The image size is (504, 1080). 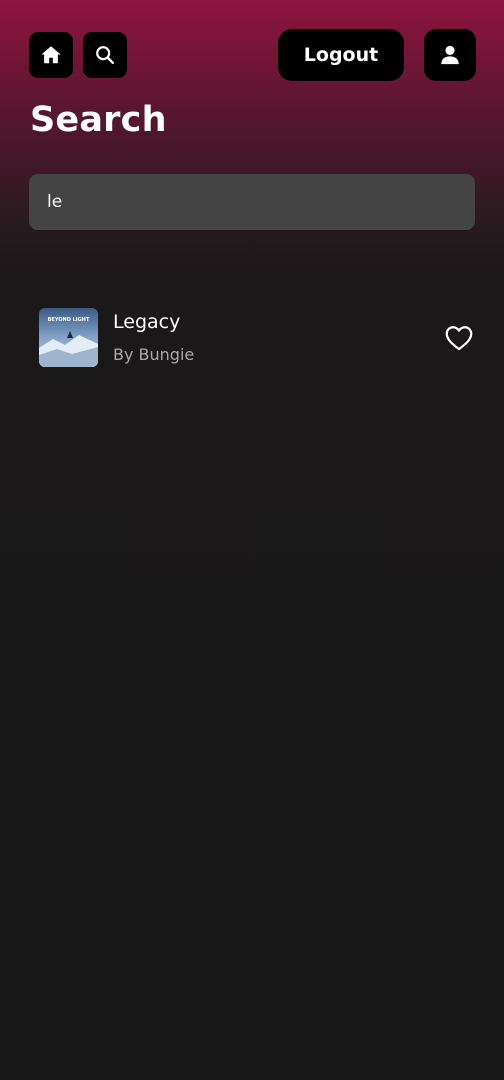 I want to click on home-icon, so click(x=51, y=55).